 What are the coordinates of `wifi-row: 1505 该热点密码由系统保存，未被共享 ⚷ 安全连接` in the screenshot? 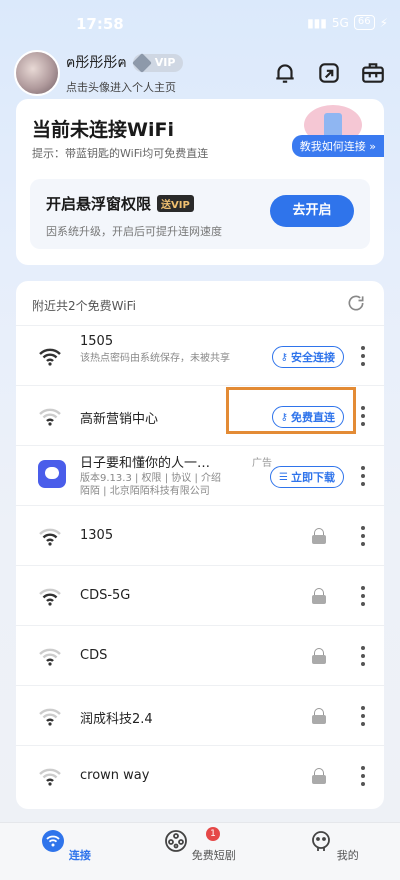 It's located at (200, 355).